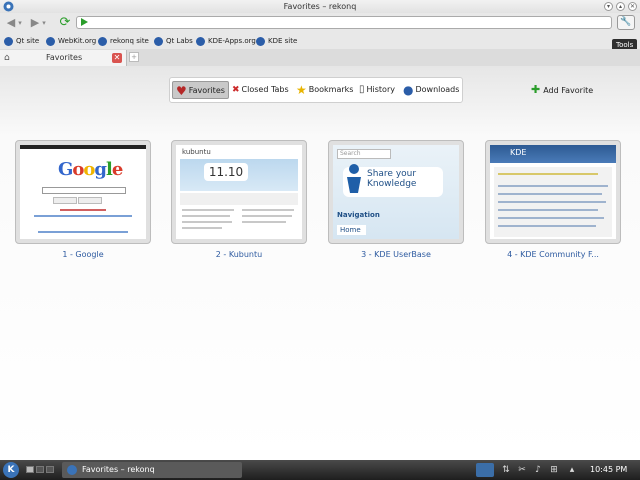 Image resolution: width=640 pixels, height=480 pixels. I want to click on forward-menu-chevron-icon: ▾, so click(44, 23).